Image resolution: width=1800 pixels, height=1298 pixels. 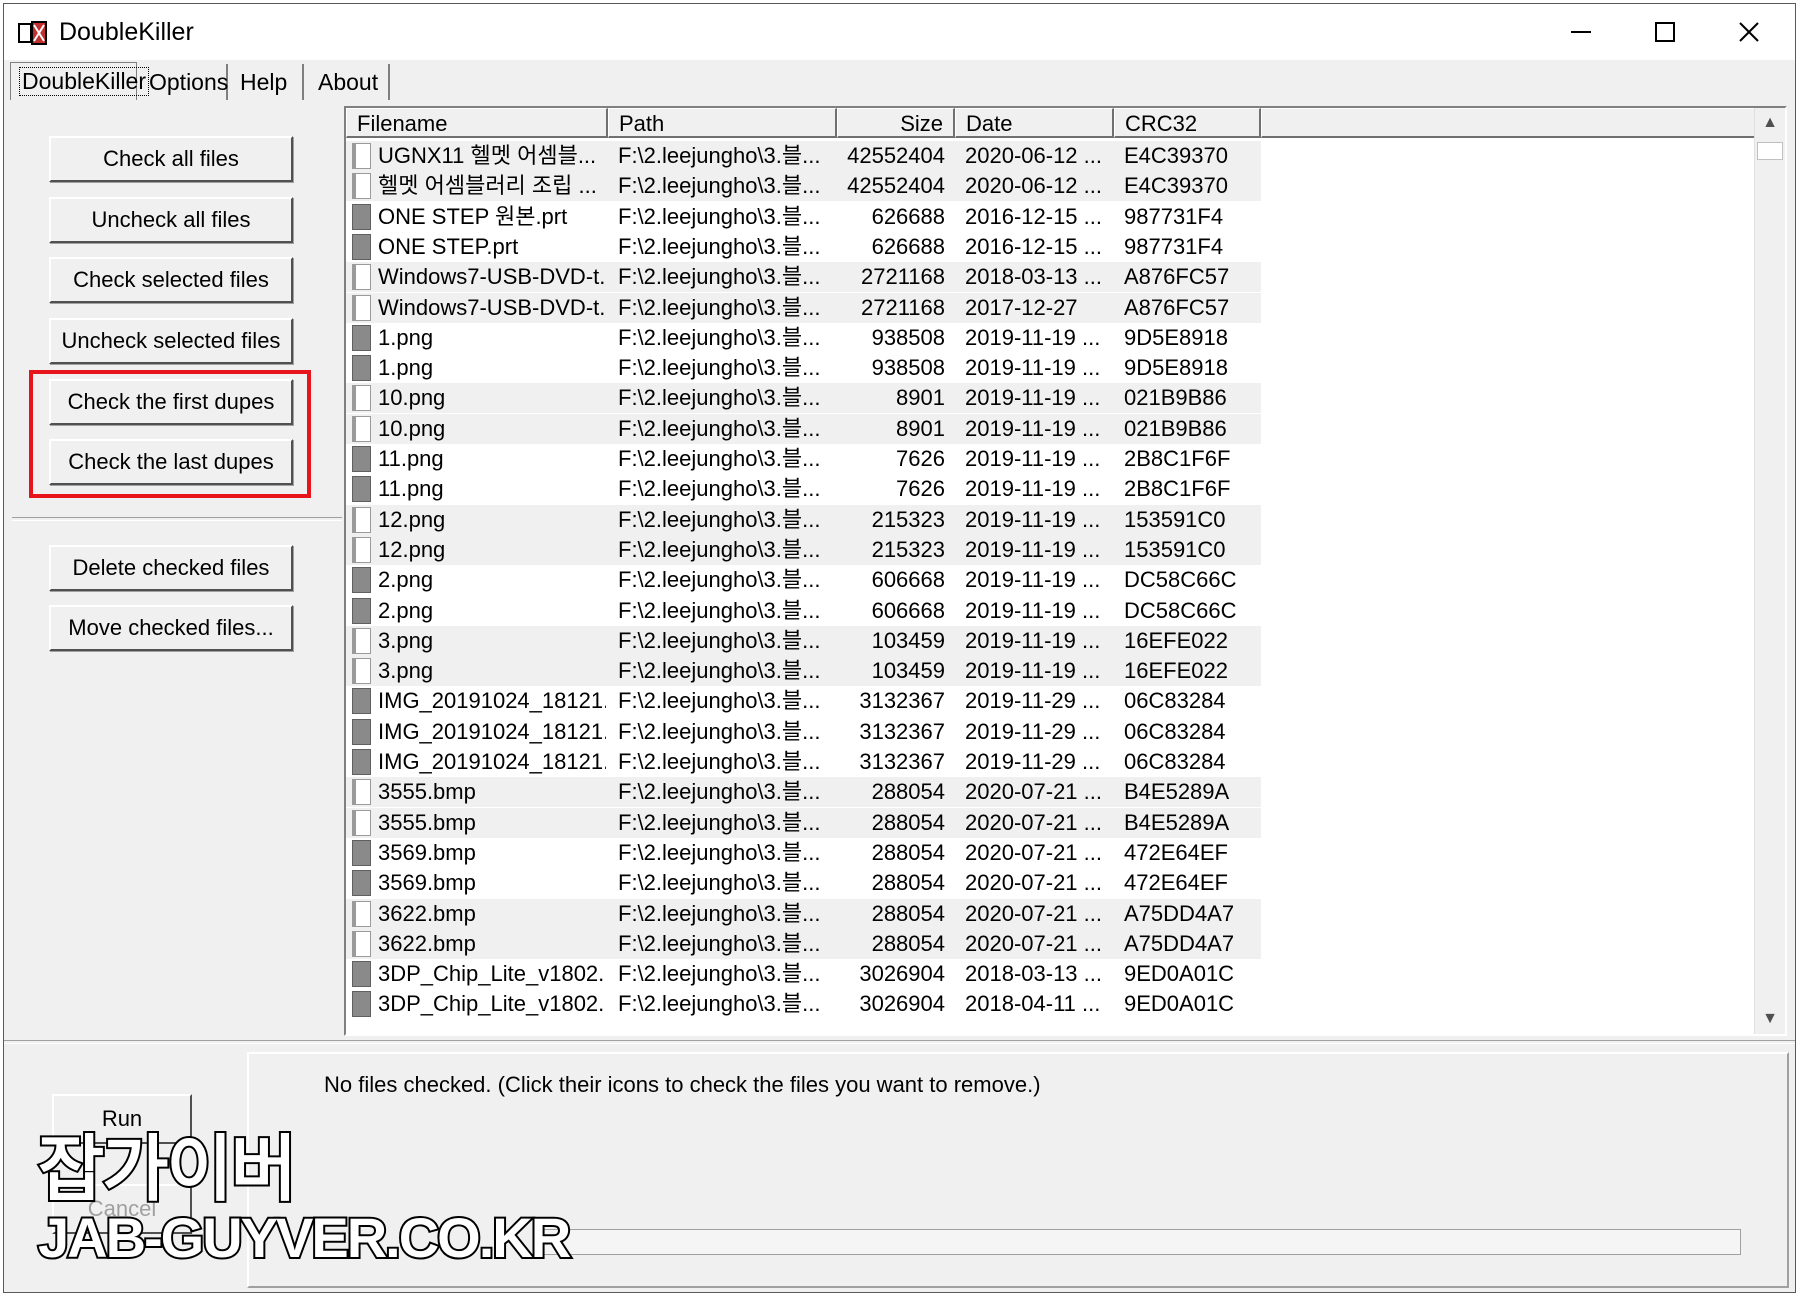 I want to click on title-bar: DoubleKiller, so click(x=899, y=32).